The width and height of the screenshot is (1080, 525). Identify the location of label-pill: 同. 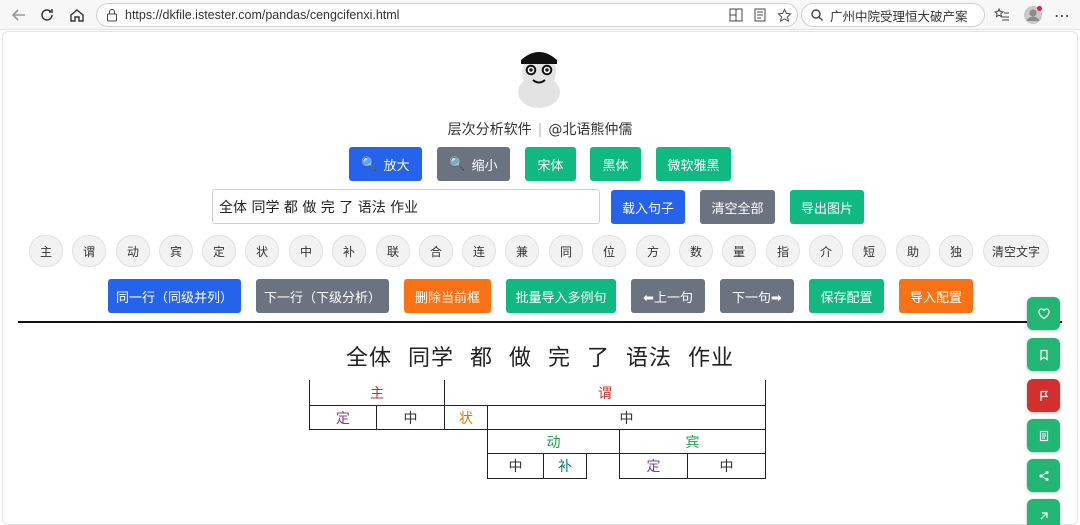
(566, 251).